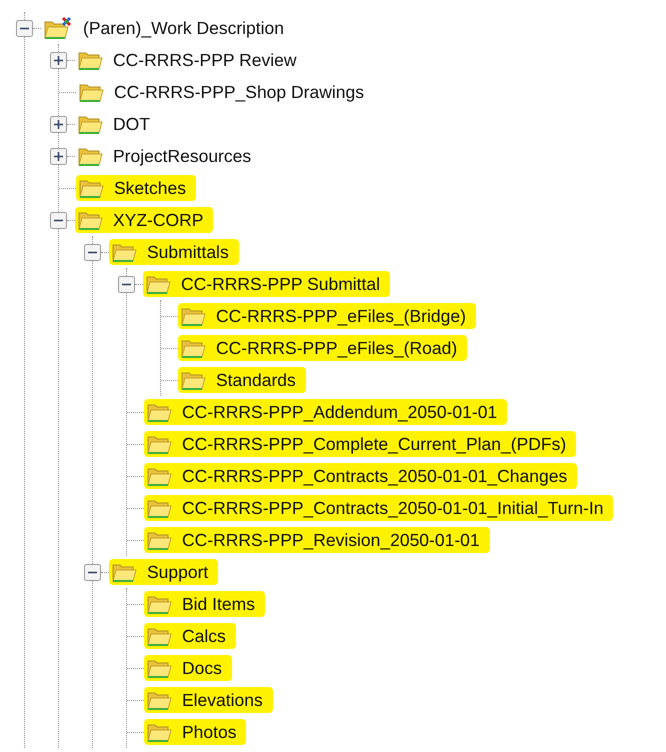 The width and height of the screenshot is (666, 752). What do you see at coordinates (202, 668) in the screenshot?
I see `tree-item-label: Docs` at bounding box center [202, 668].